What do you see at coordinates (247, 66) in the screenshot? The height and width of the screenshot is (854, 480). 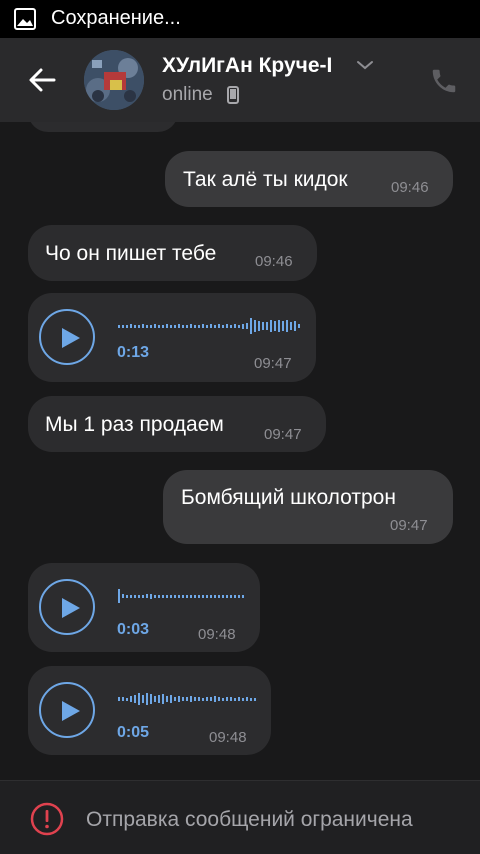 I see `chat-title: ХУлИгАн Круче-І` at bounding box center [247, 66].